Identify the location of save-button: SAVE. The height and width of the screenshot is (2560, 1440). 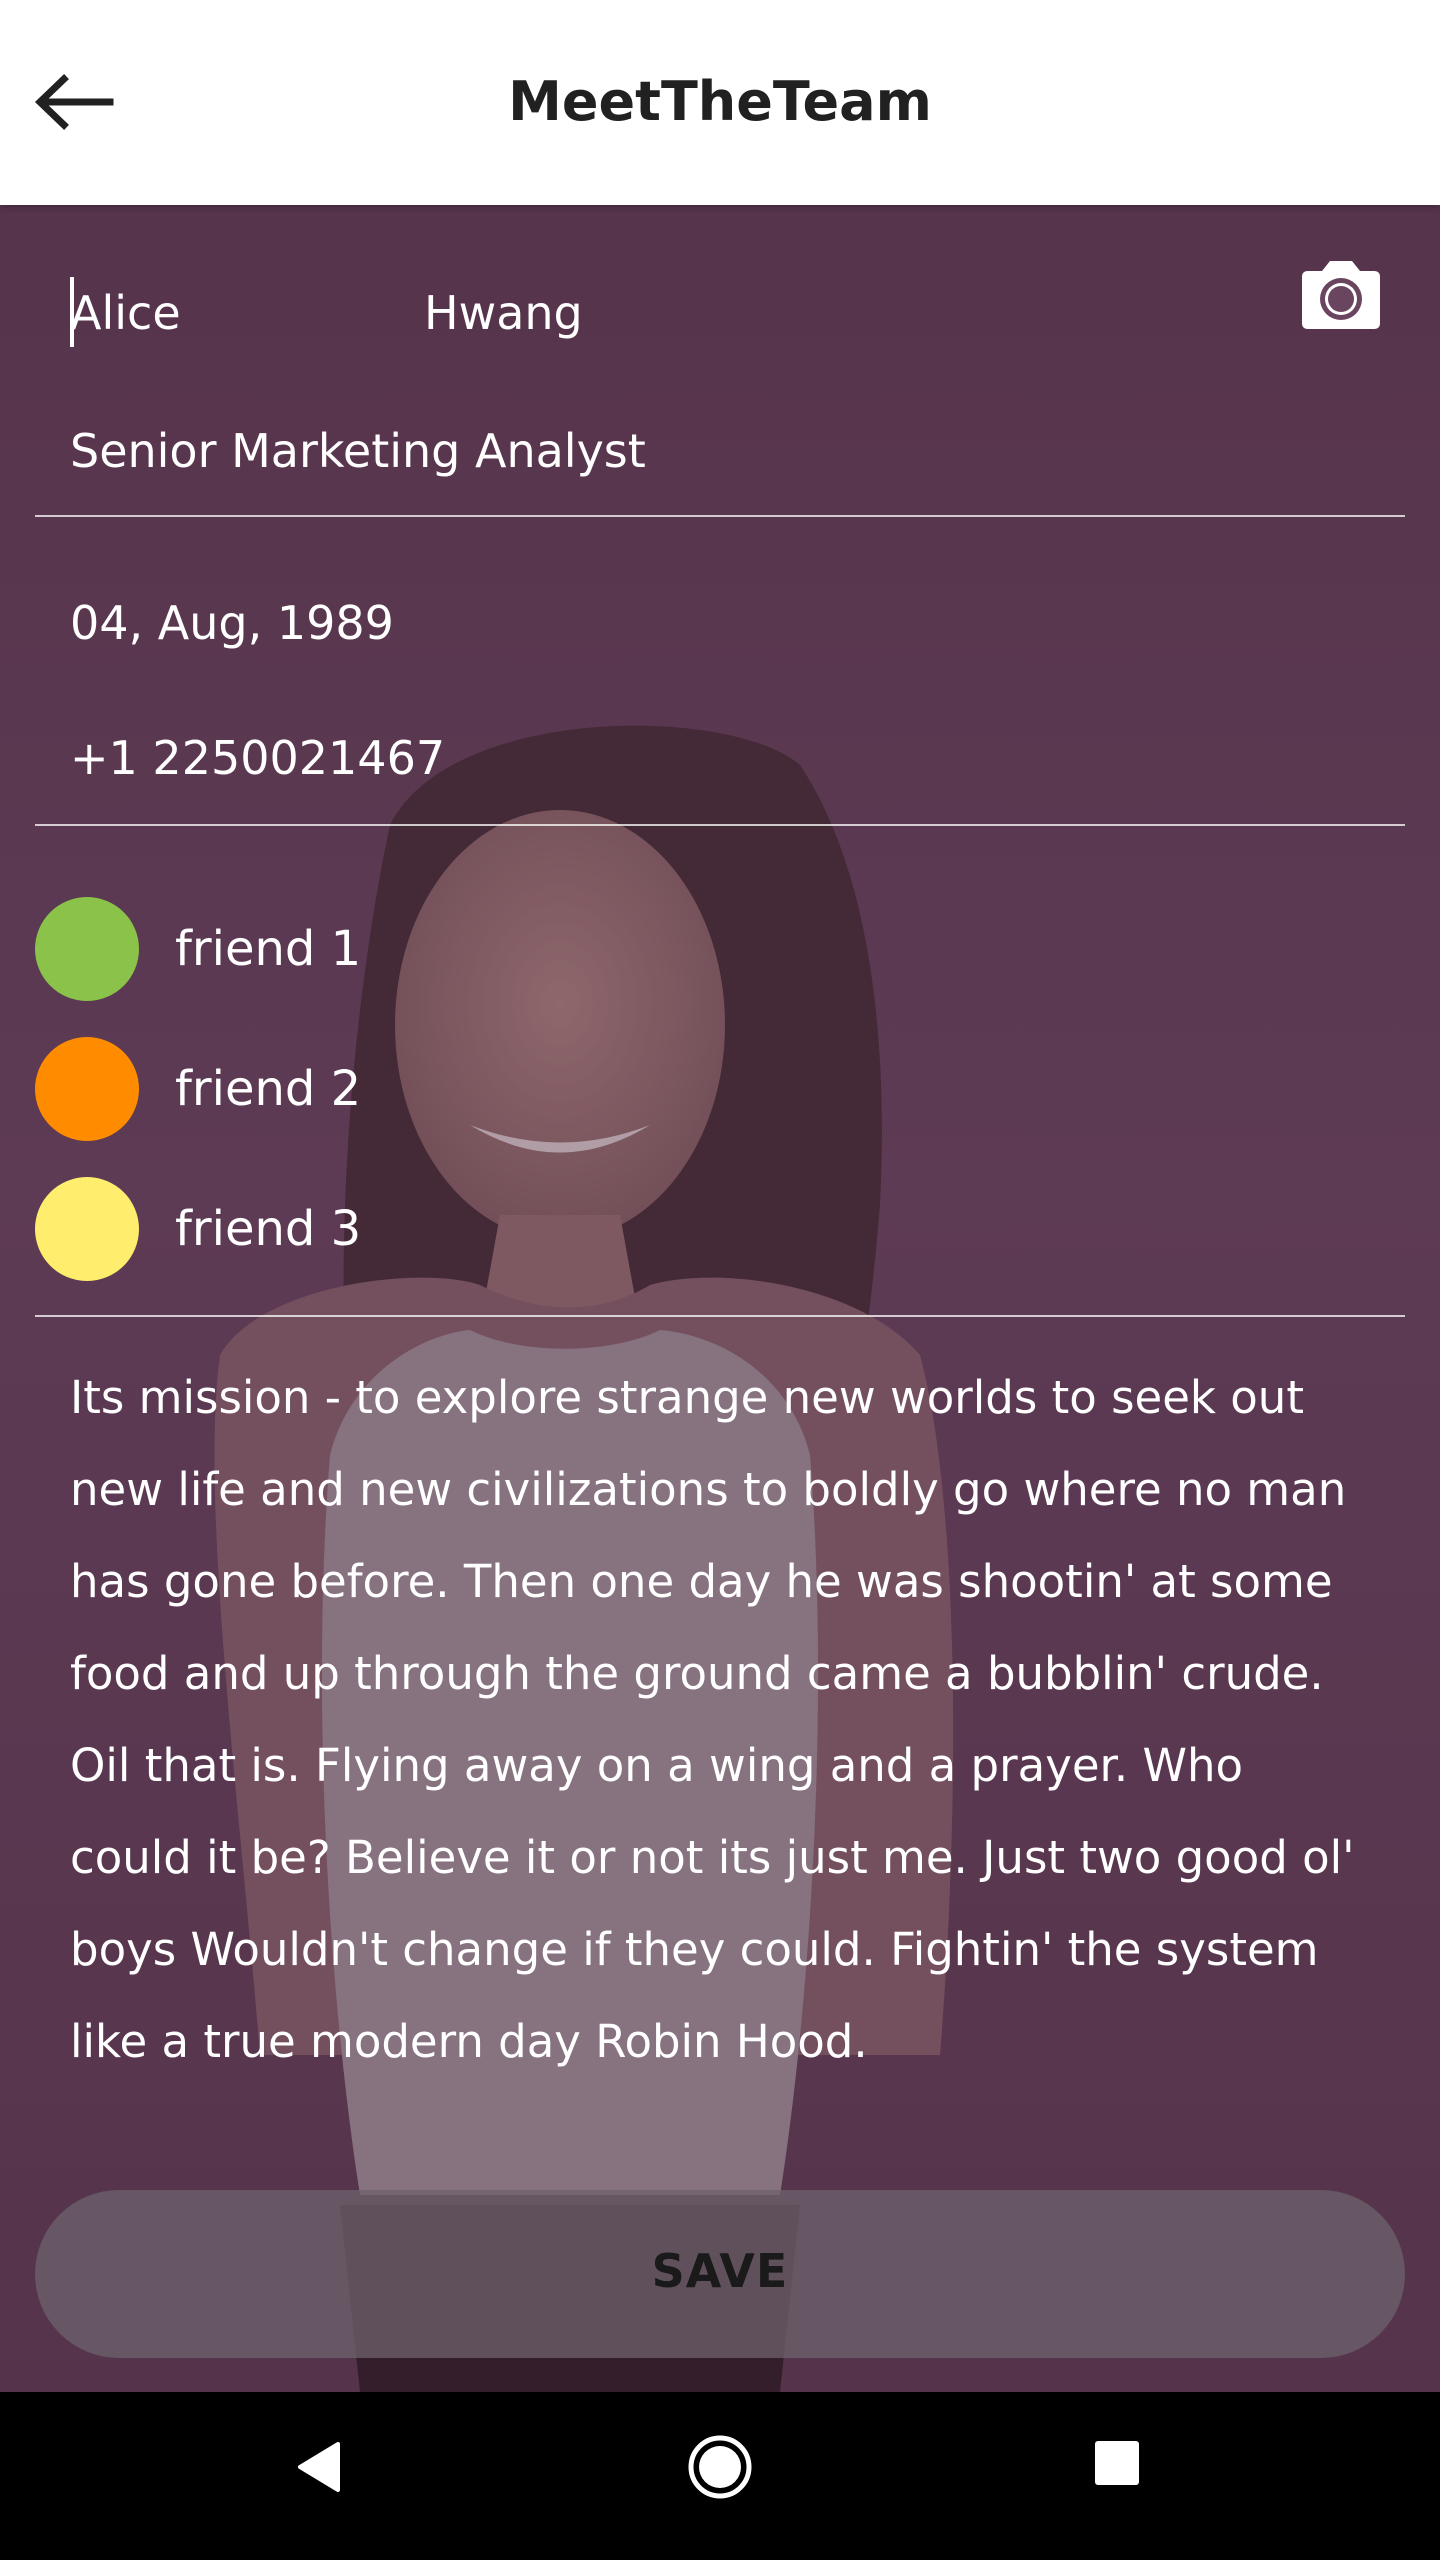
(720, 2274).